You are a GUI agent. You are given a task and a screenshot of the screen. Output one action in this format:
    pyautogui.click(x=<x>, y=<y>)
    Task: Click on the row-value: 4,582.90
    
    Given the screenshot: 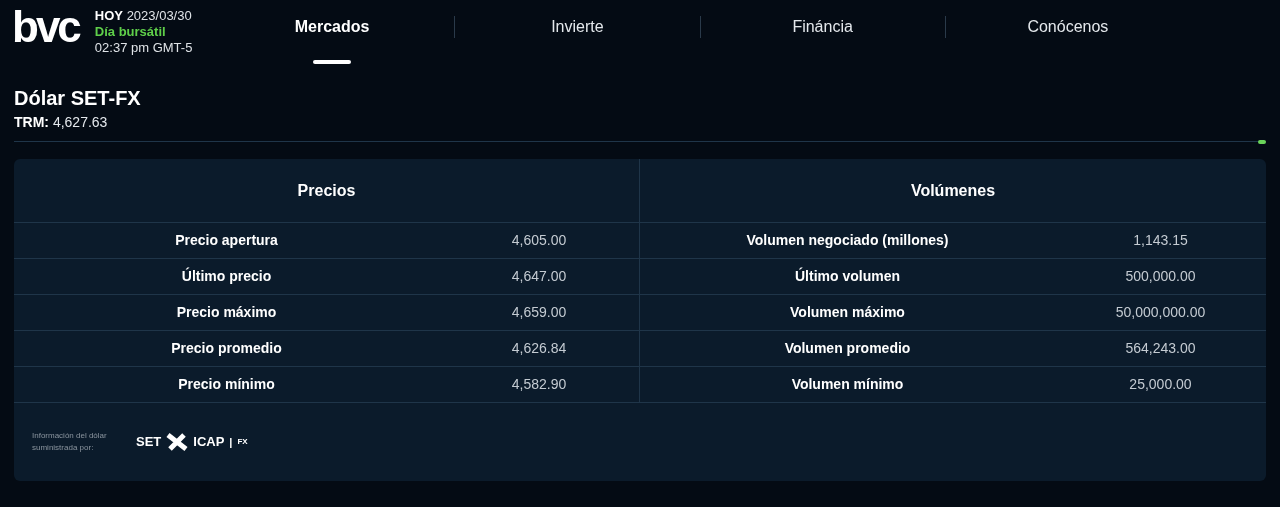 What is the action you would take?
    pyautogui.click(x=539, y=384)
    